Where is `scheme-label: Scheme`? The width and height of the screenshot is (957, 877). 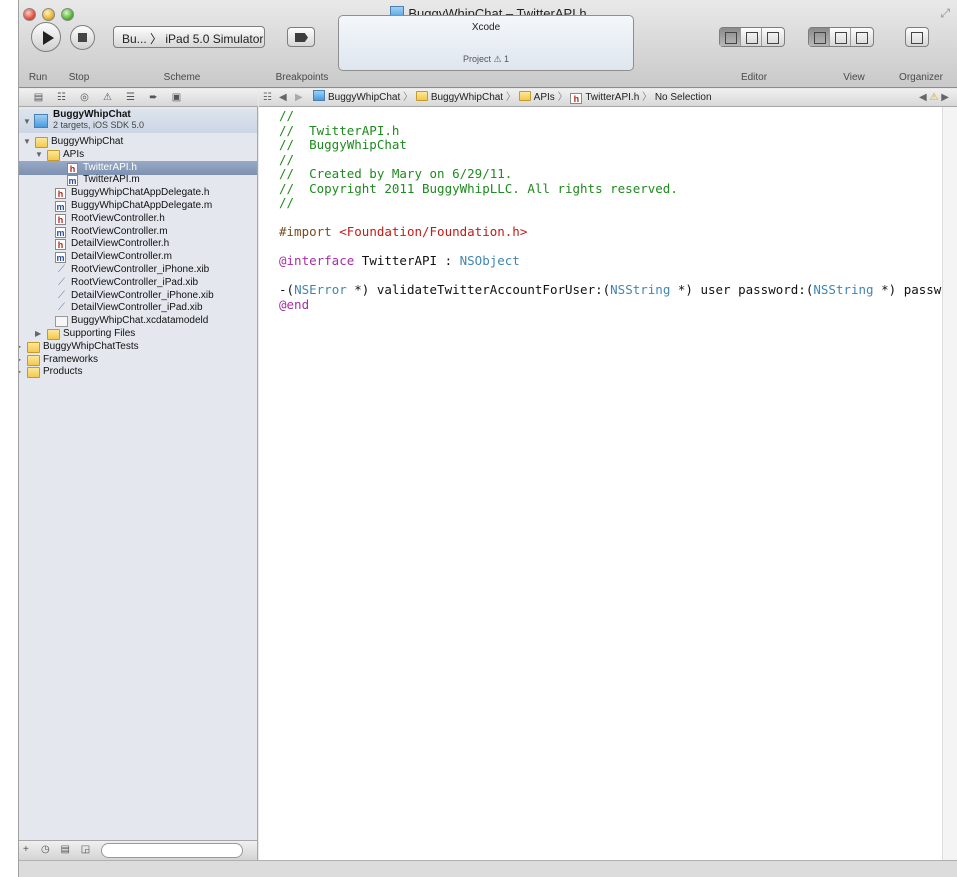 scheme-label: Scheme is located at coordinates (182, 77).